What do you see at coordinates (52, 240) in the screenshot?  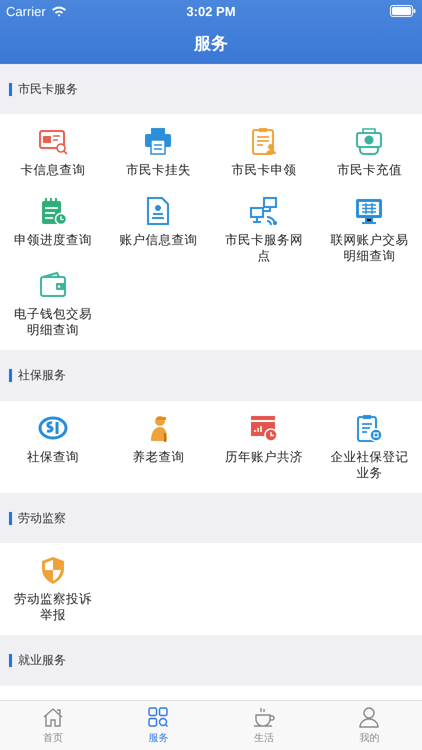 I see `service-label: 申领进度查询` at bounding box center [52, 240].